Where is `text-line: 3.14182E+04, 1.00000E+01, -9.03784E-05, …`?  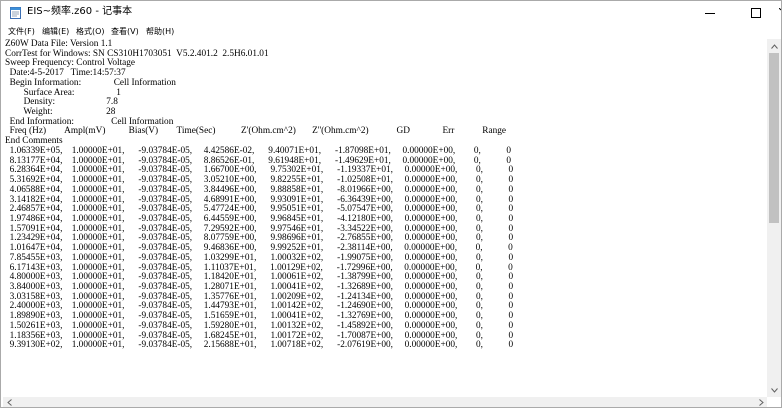 text-line: 3.14182E+04, 1.00000E+01, -9.03784E-05, … is located at coordinates (259, 199).